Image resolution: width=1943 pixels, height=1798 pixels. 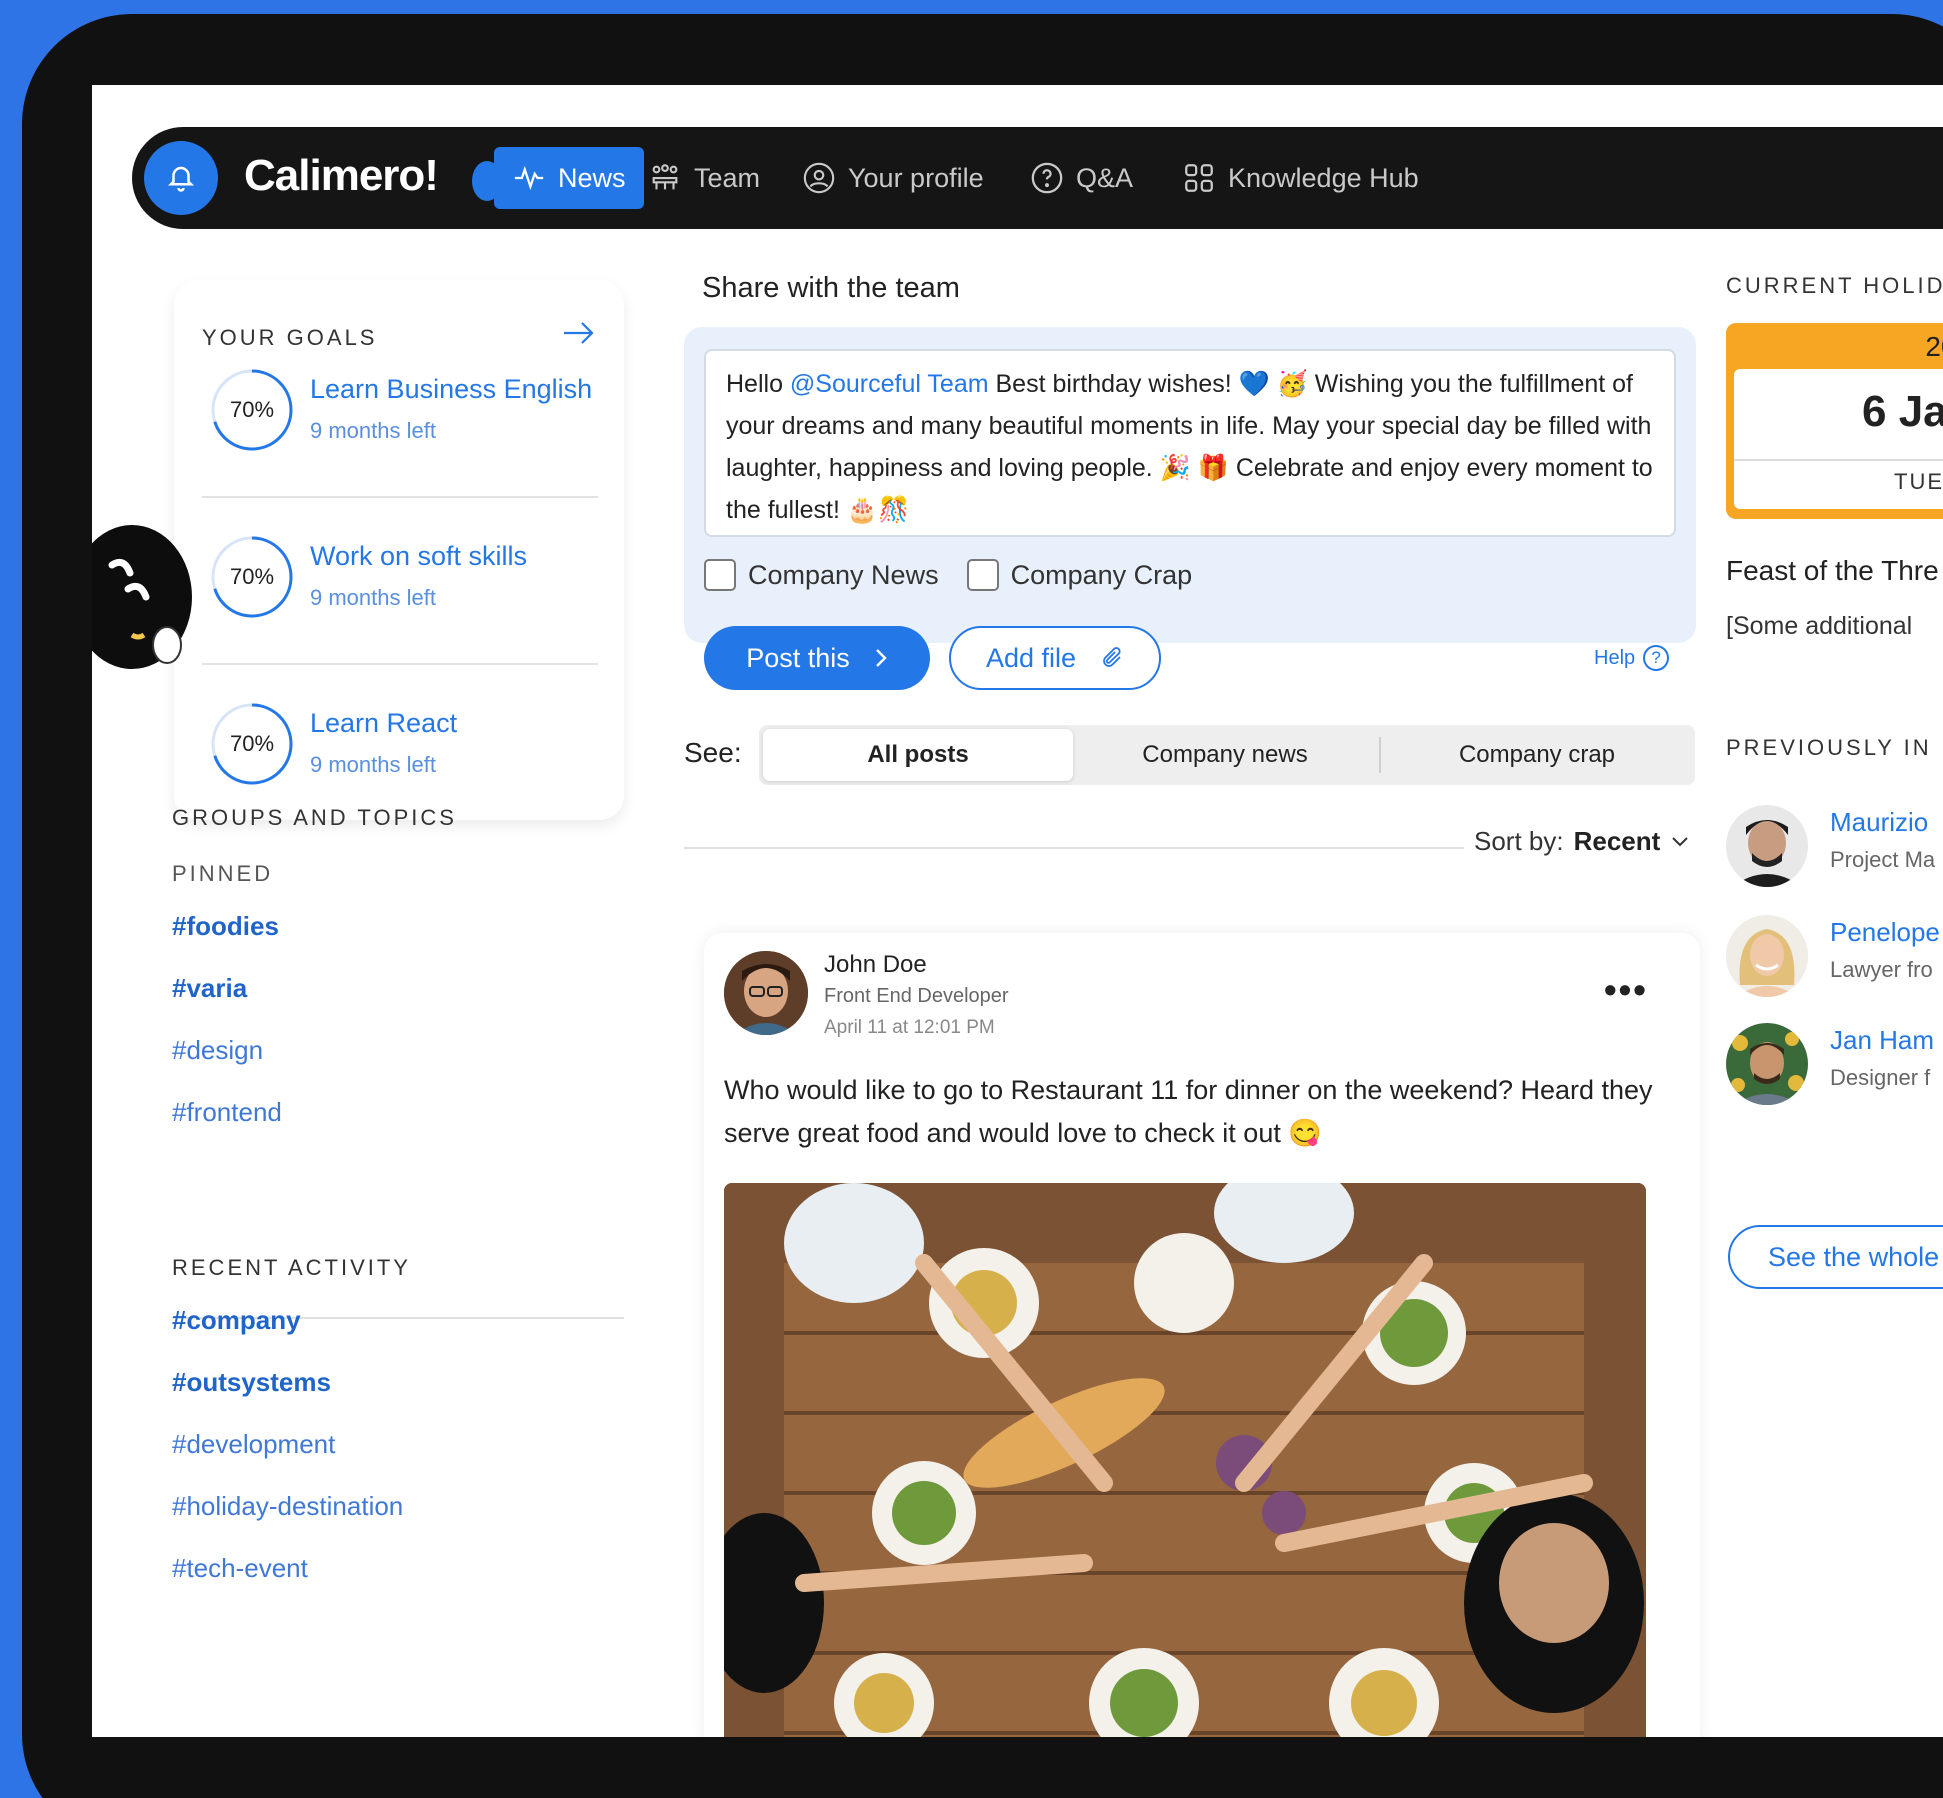 What do you see at coordinates (1656, 658) in the screenshot?
I see `help-icon: ?` at bounding box center [1656, 658].